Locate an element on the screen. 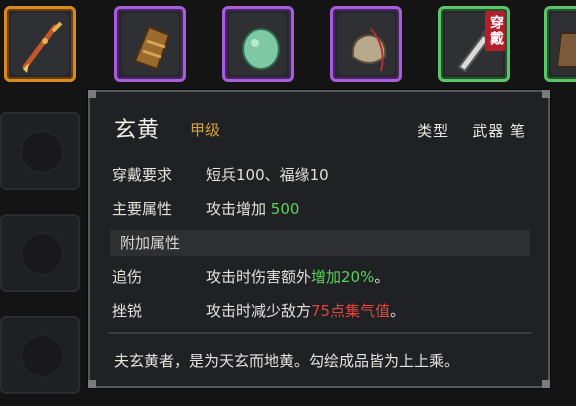 The image size is (576, 406). main-attr-amount: 500 is located at coordinates (285, 209).